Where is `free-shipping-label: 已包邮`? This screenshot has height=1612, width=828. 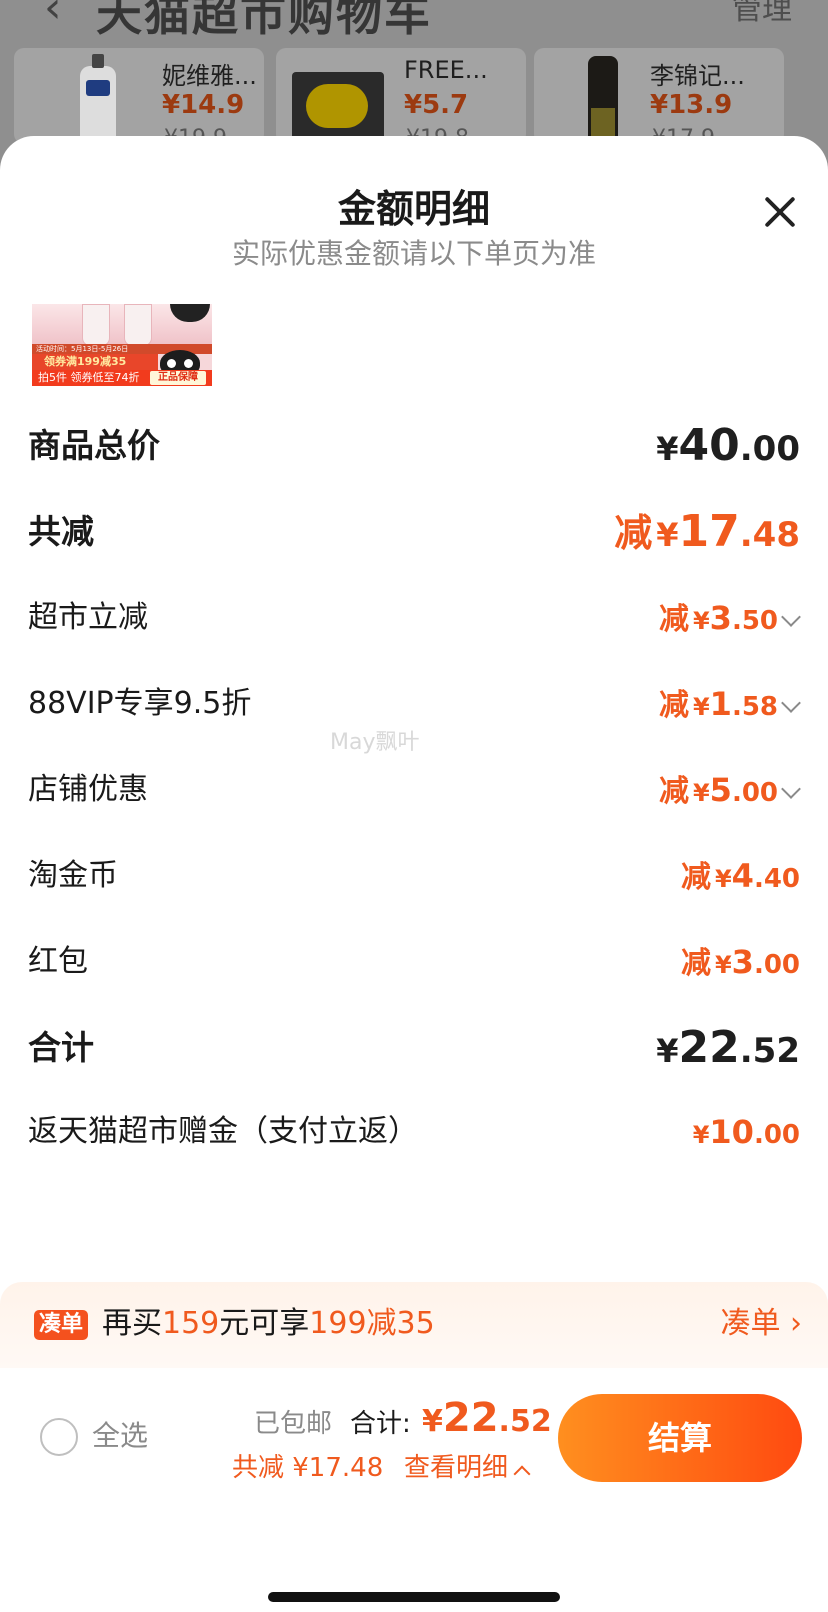
free-shipping-label: 已包邮 is located at coordinates (293, 1424).